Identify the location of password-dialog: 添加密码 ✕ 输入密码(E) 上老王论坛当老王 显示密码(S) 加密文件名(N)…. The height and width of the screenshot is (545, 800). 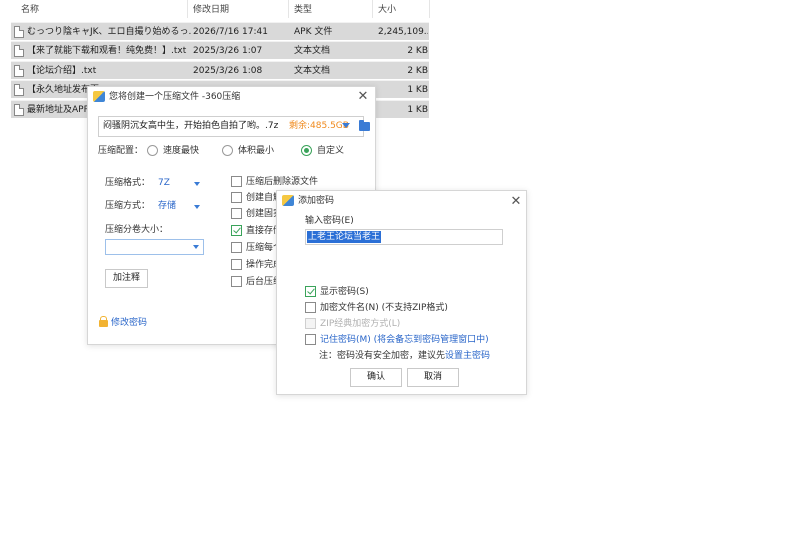
(401, 292).